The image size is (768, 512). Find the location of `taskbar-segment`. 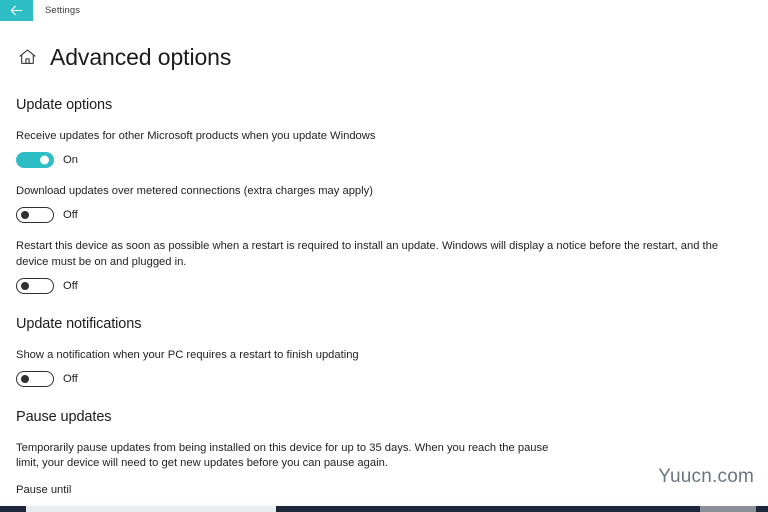

taskbar-segment is located at coordinates (728, 509).